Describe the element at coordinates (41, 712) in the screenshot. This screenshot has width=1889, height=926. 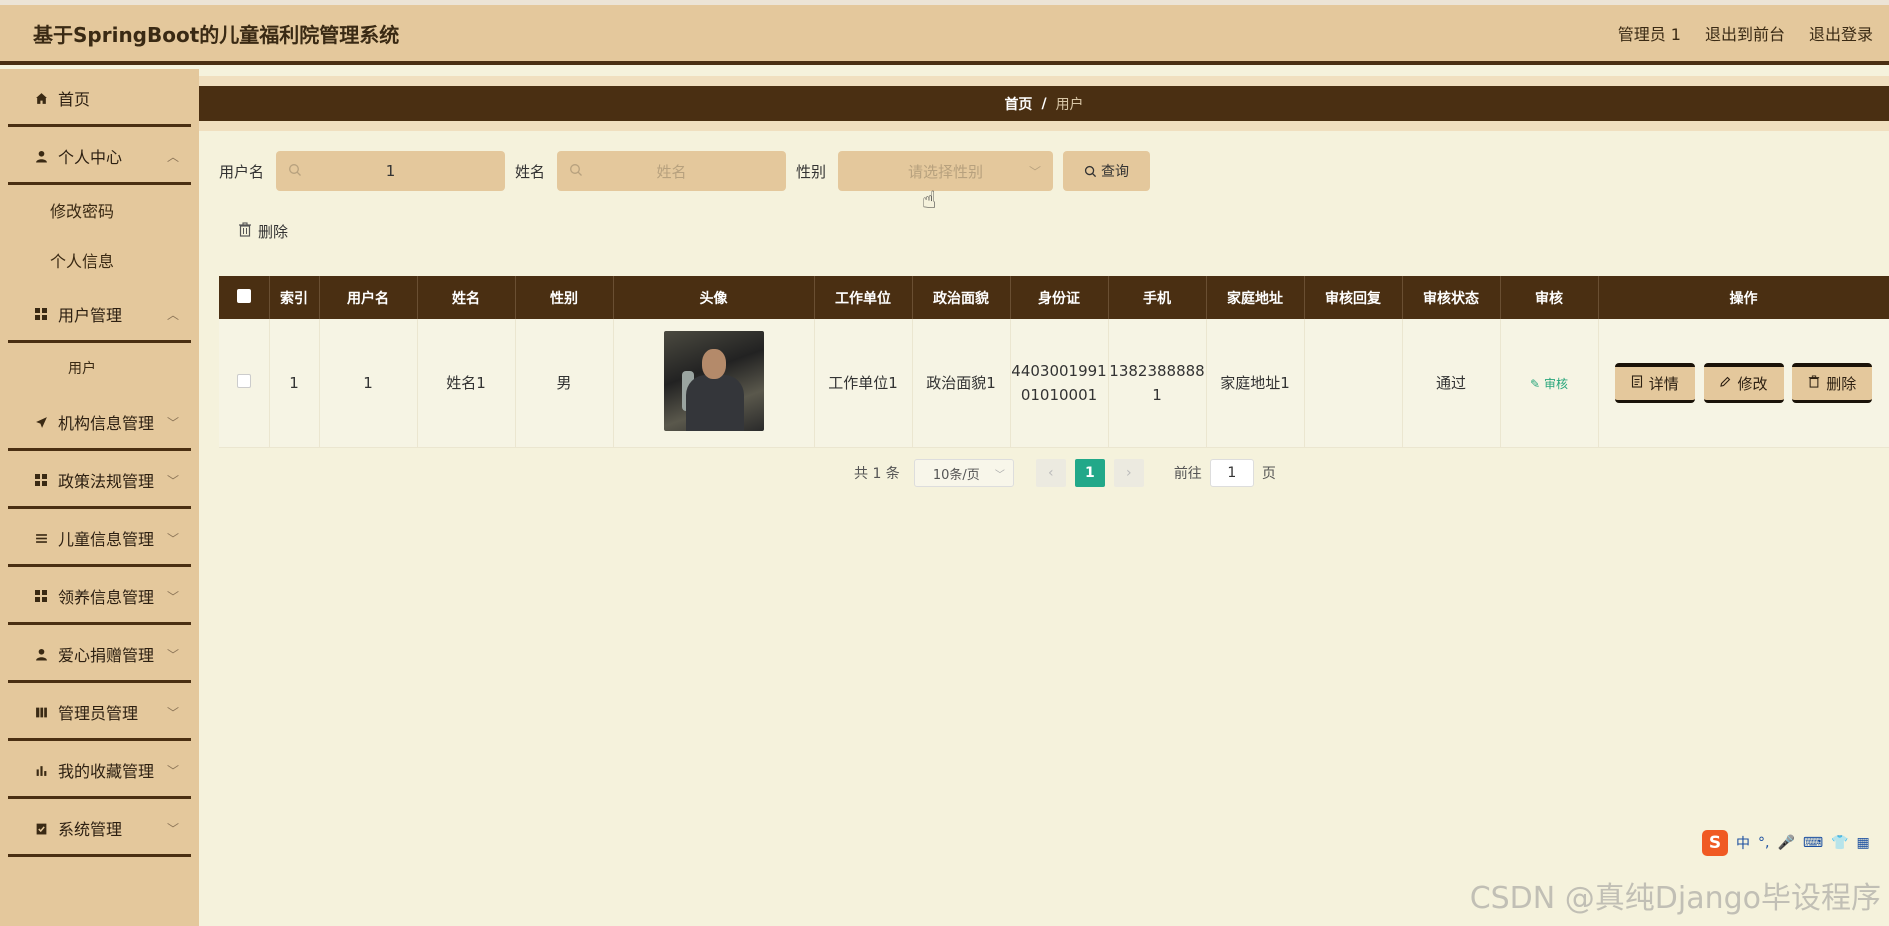
I see `book-icon` at that location.